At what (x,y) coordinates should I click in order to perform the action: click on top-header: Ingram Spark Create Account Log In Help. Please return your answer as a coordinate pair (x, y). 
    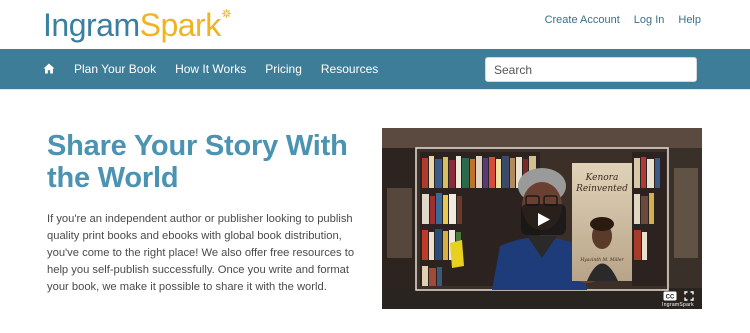
    Looking at the image, I should click on (375, 24).